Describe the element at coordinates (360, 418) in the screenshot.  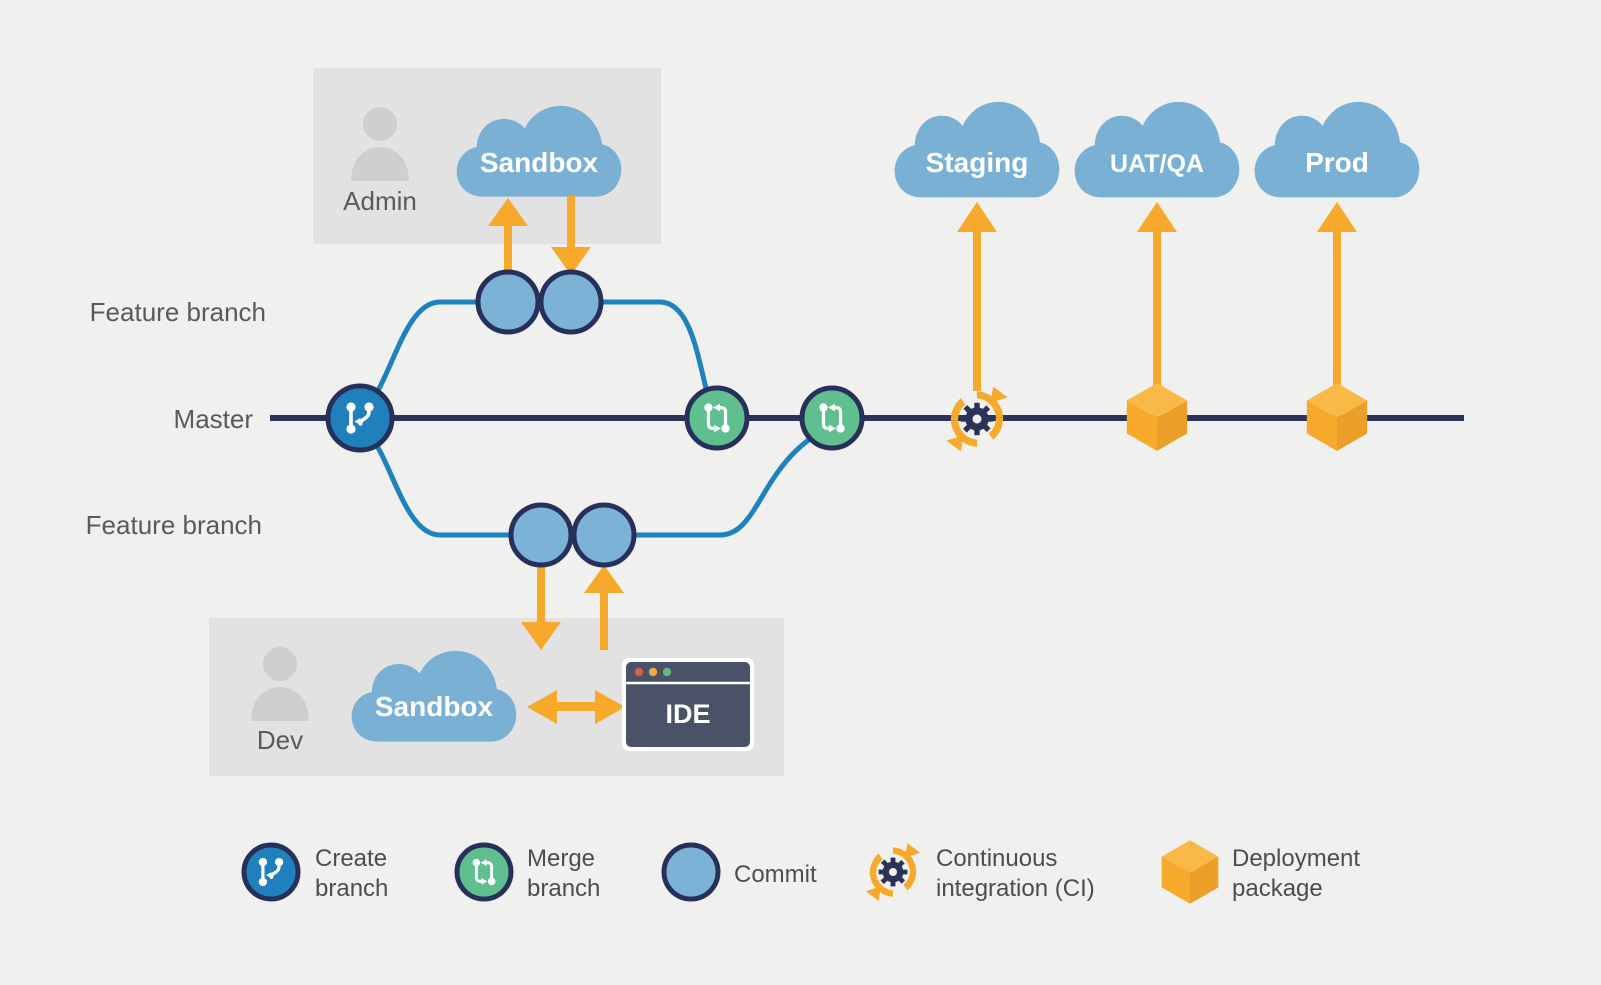
I see `node-create-branch` at that location.